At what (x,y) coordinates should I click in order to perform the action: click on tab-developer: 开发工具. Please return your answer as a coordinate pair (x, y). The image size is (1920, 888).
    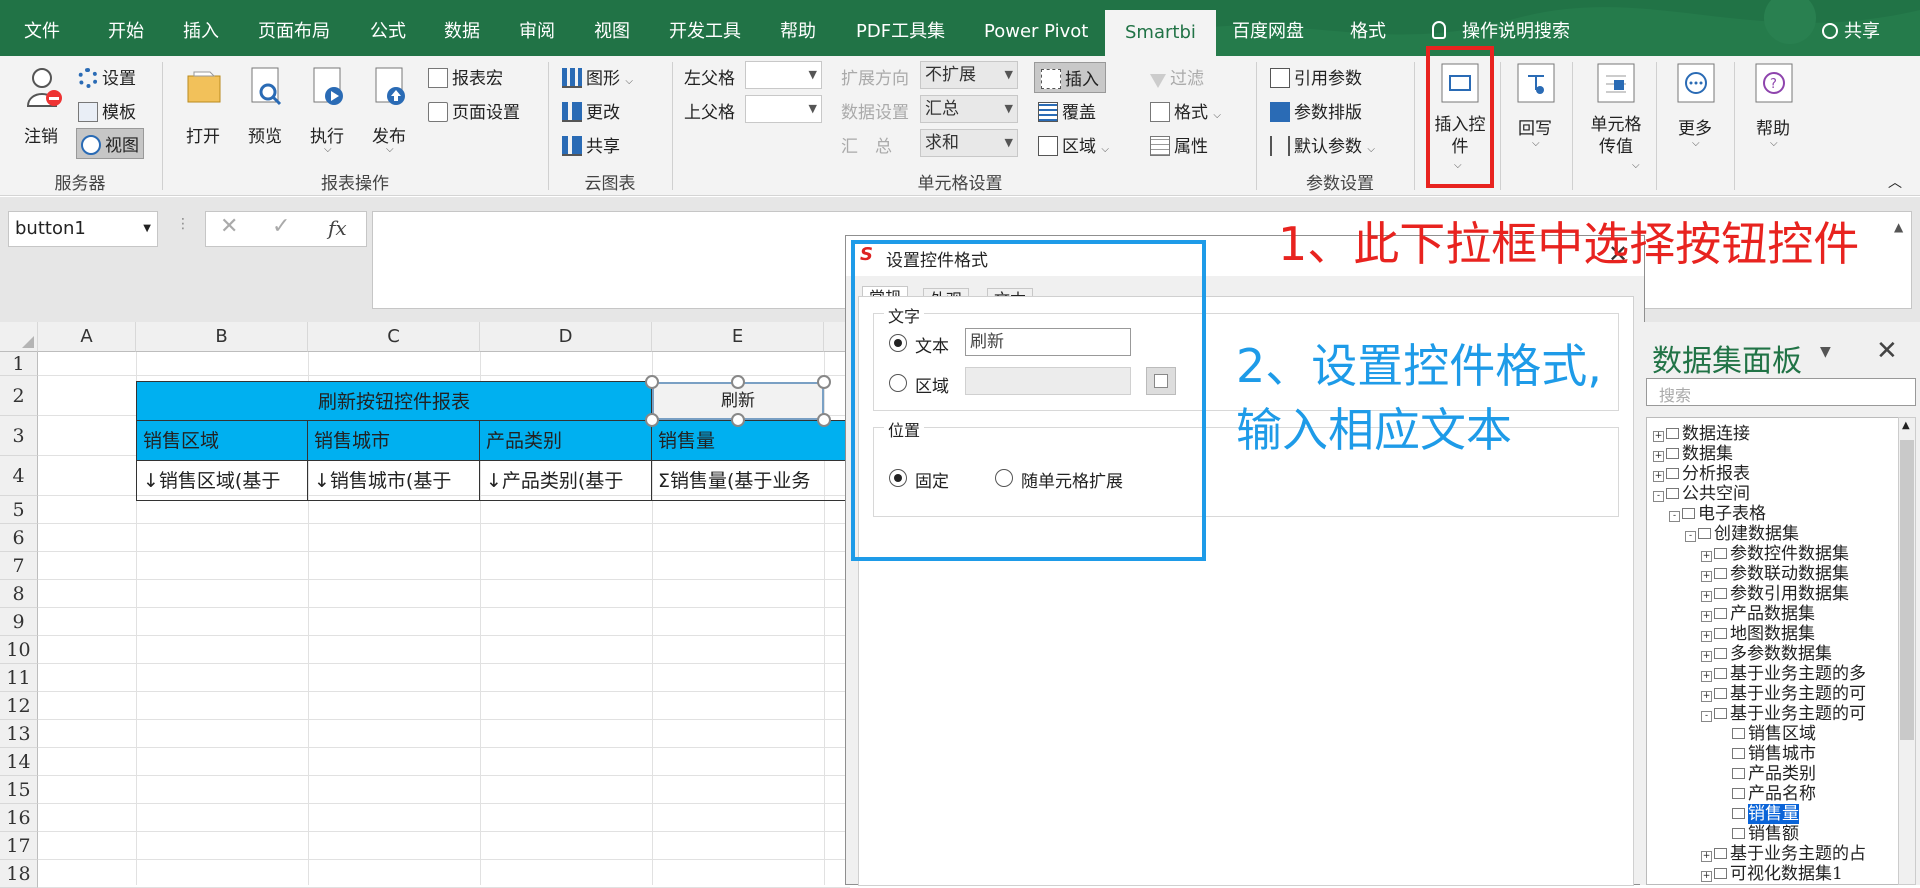
    Looking at the image, I should click on (705, 28).